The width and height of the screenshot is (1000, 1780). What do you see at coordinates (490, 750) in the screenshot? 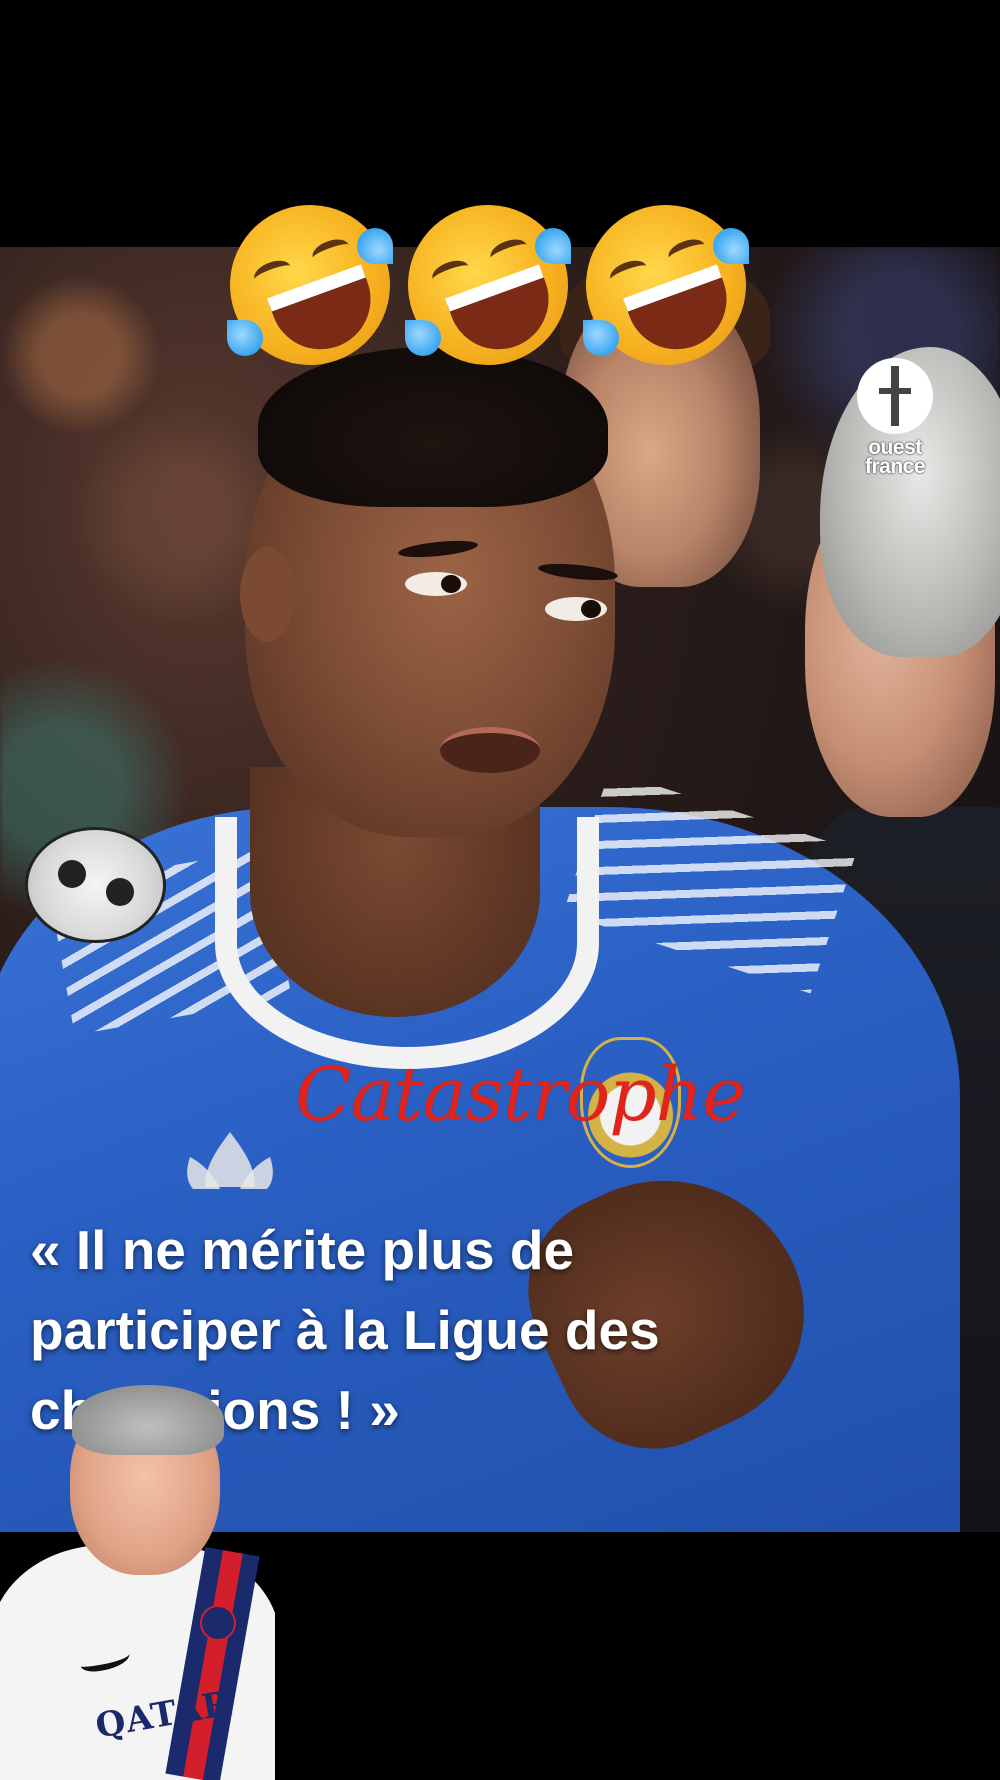
I see `player-mouth` at bounding box center [490, 750].